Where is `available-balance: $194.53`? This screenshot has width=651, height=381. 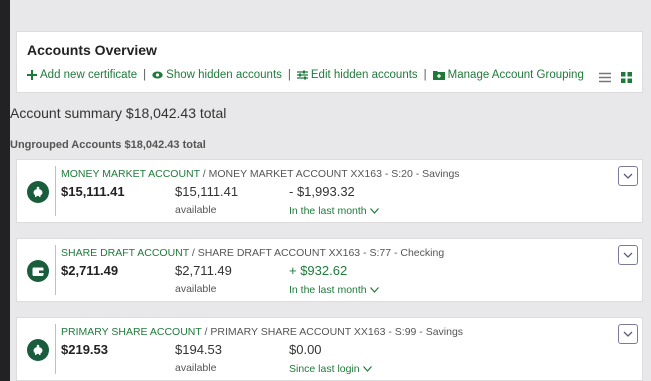 available-balance: $194.53 is located at coordinates (198, 349).